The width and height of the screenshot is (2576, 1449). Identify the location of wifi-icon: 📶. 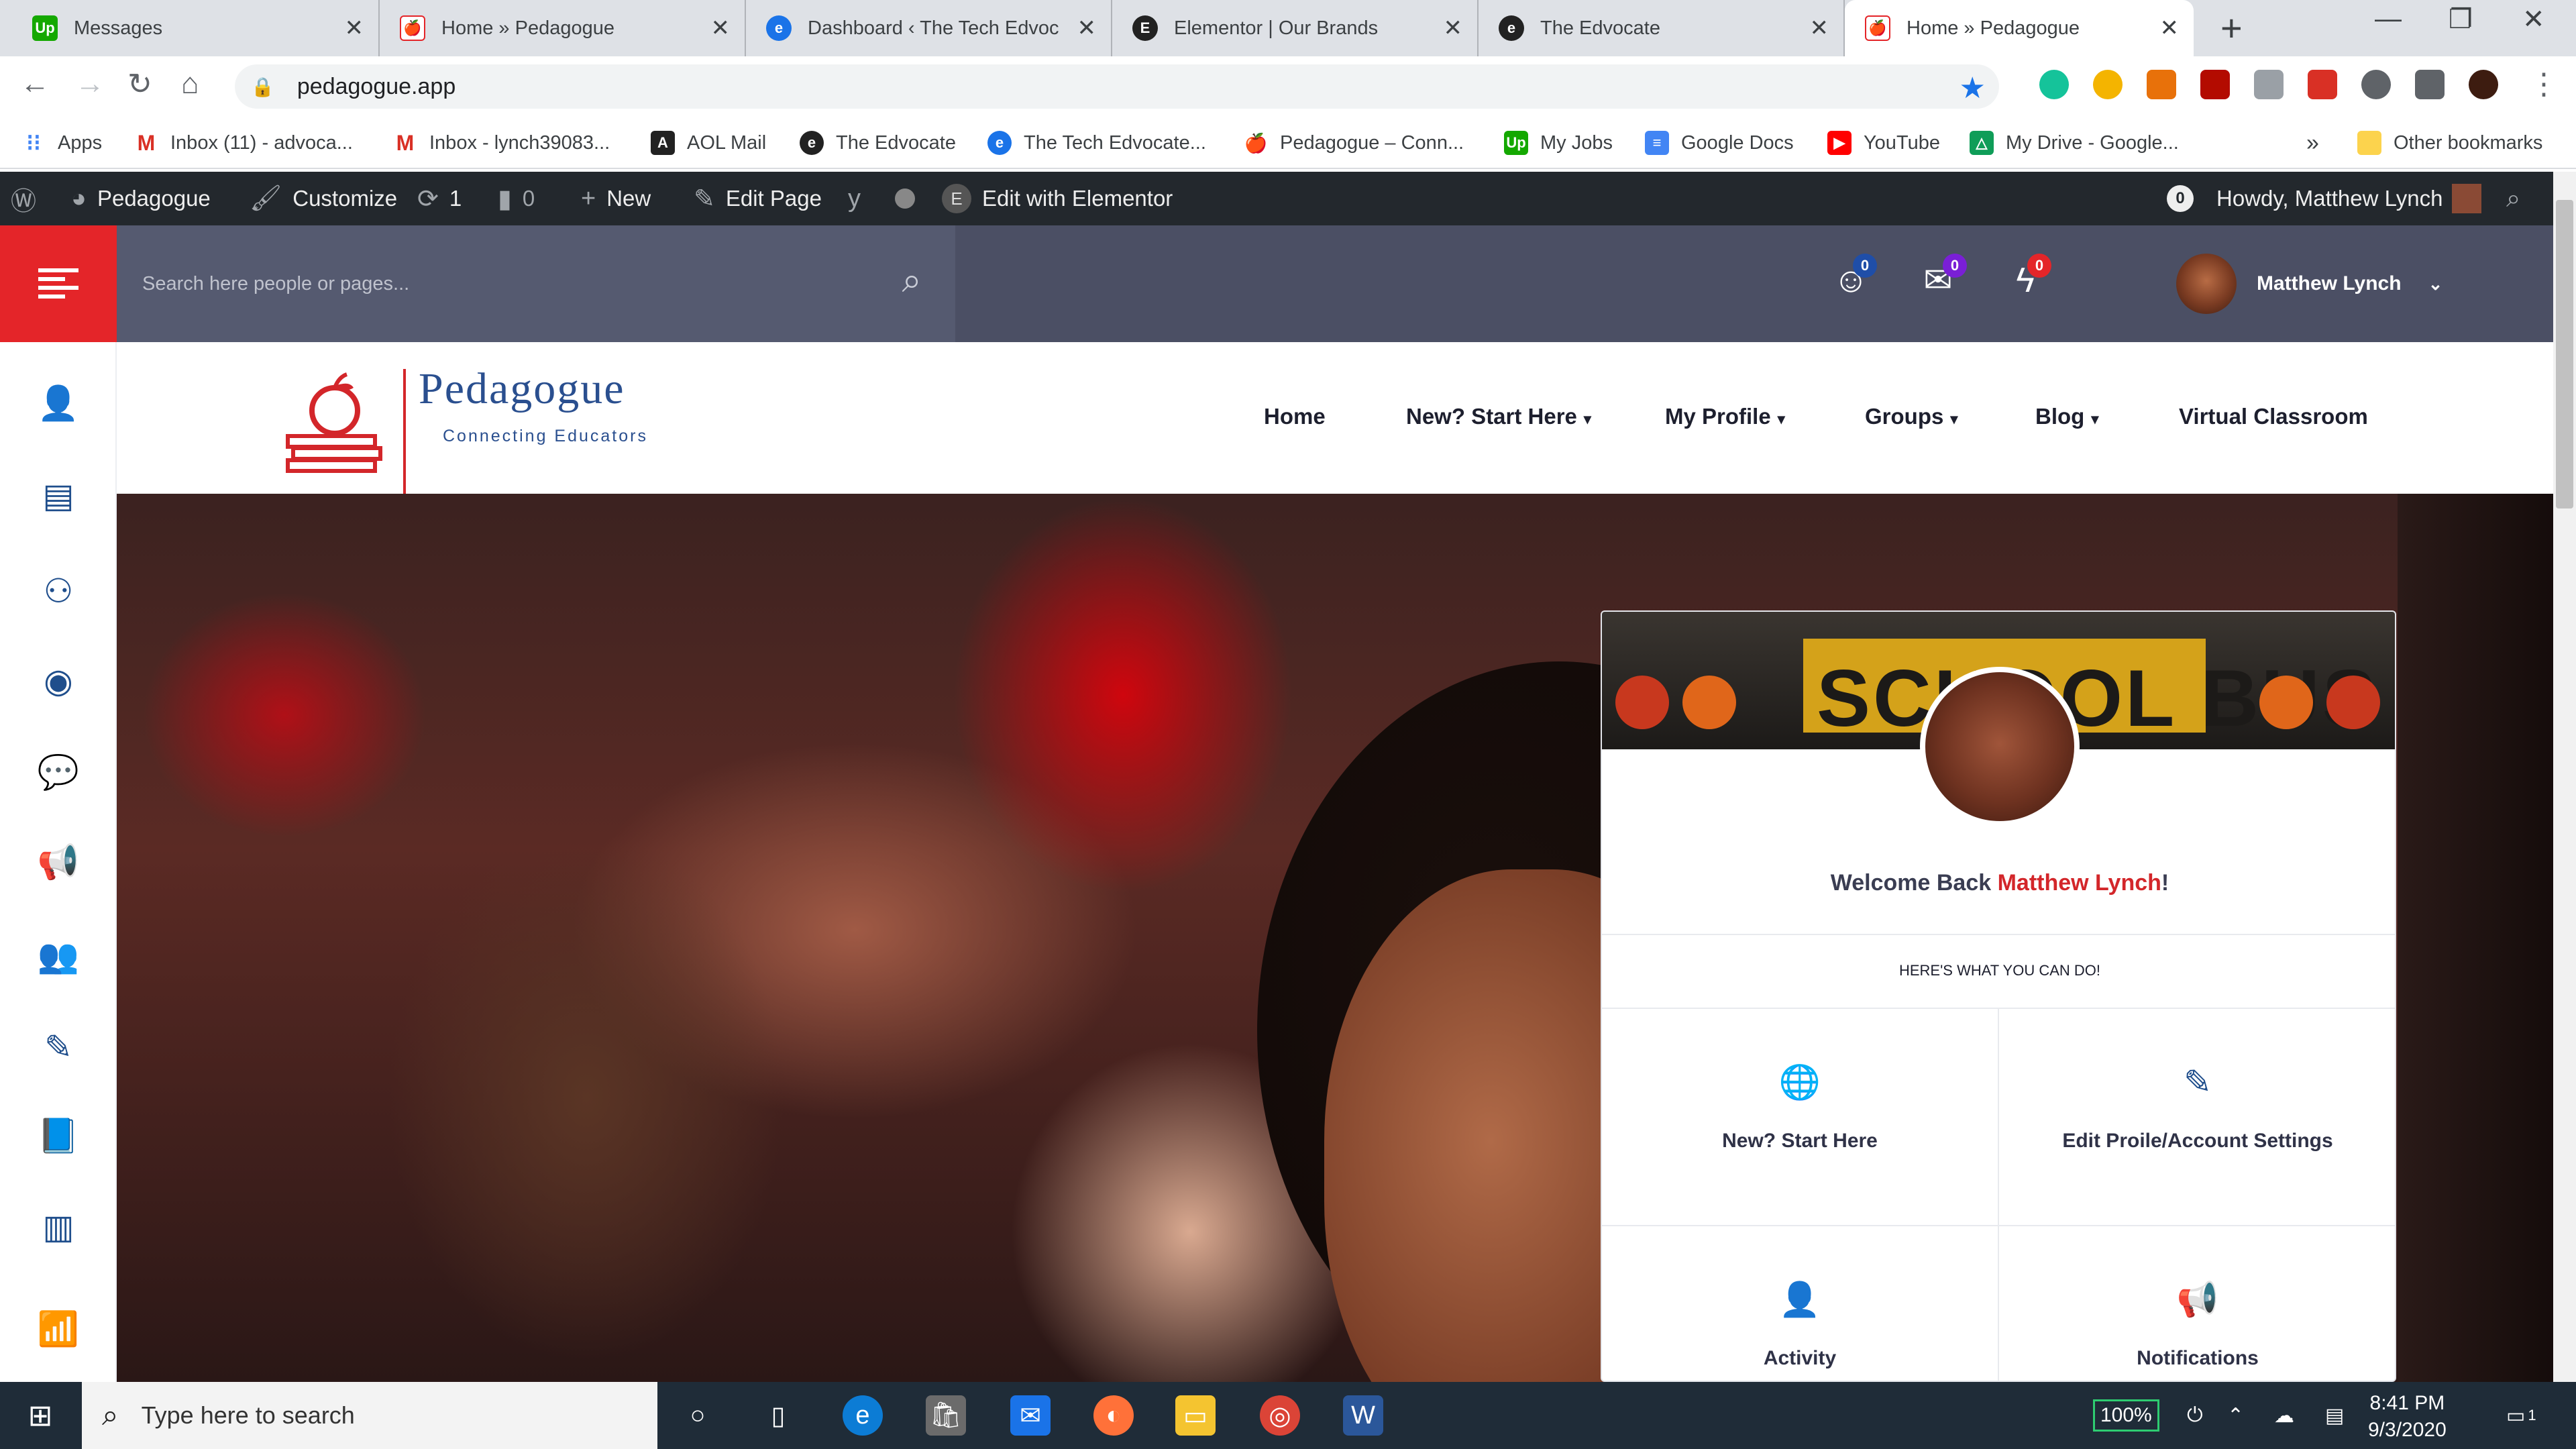
(58, 1328).